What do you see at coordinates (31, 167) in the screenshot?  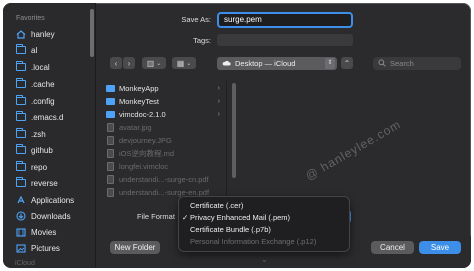 I see `sidebar-item-repo: repo` at bounding box center [31, 167].